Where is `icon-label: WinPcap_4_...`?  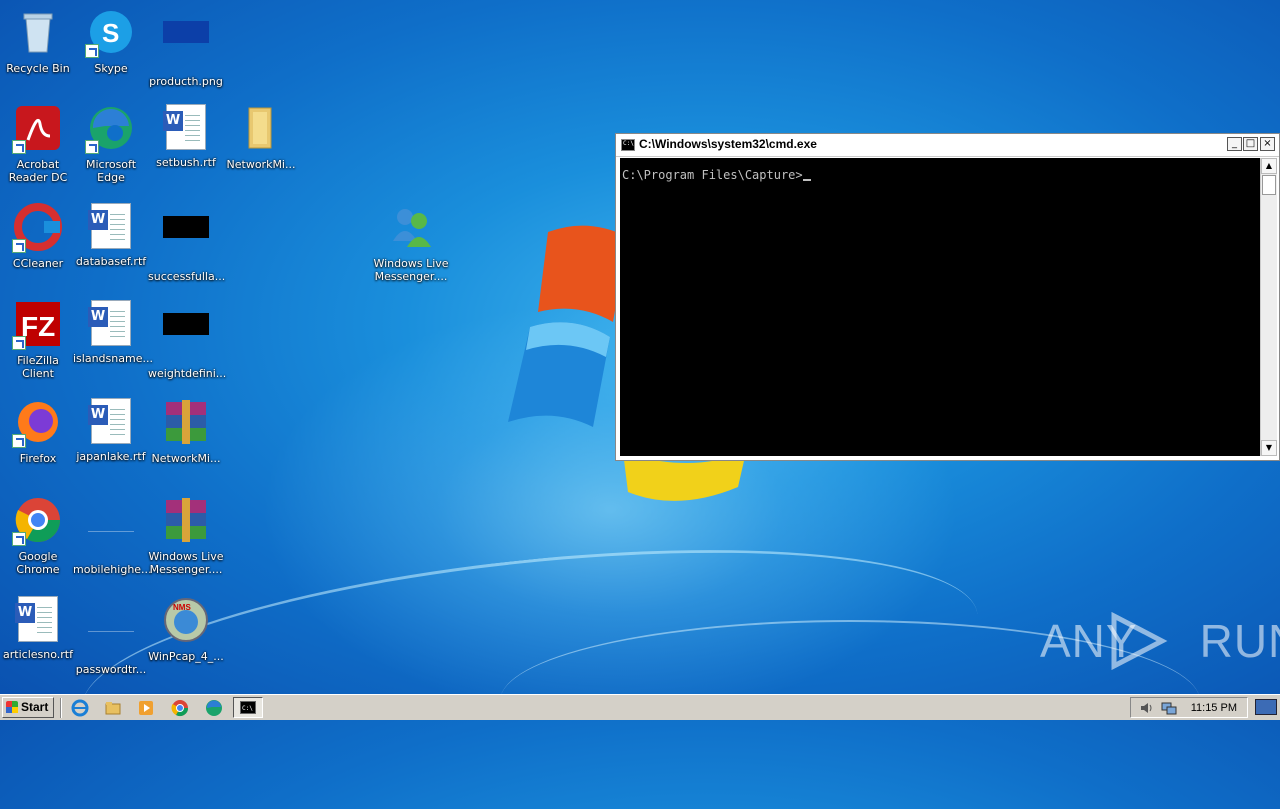
icon-label: WinPcap_4_... is located at coordinates (186, 656).